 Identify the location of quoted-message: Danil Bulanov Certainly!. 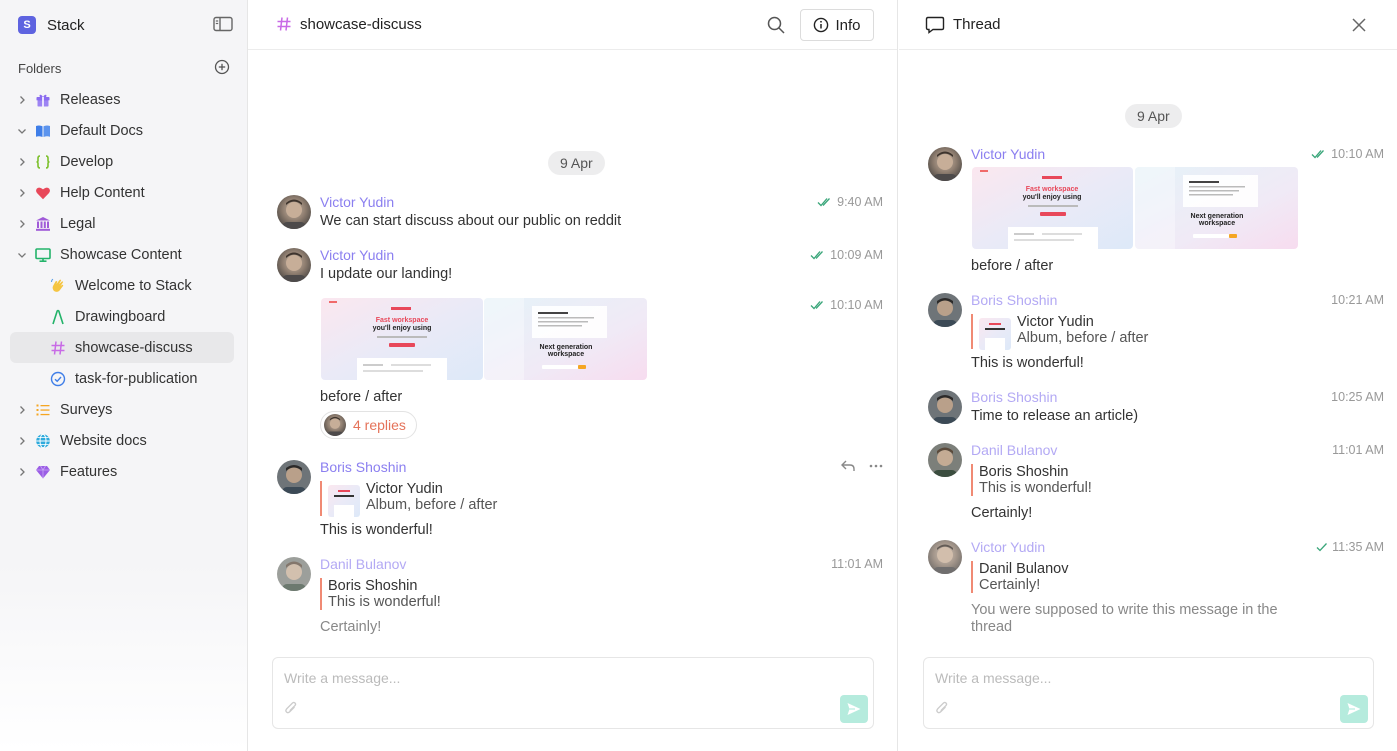
(1019, 577).